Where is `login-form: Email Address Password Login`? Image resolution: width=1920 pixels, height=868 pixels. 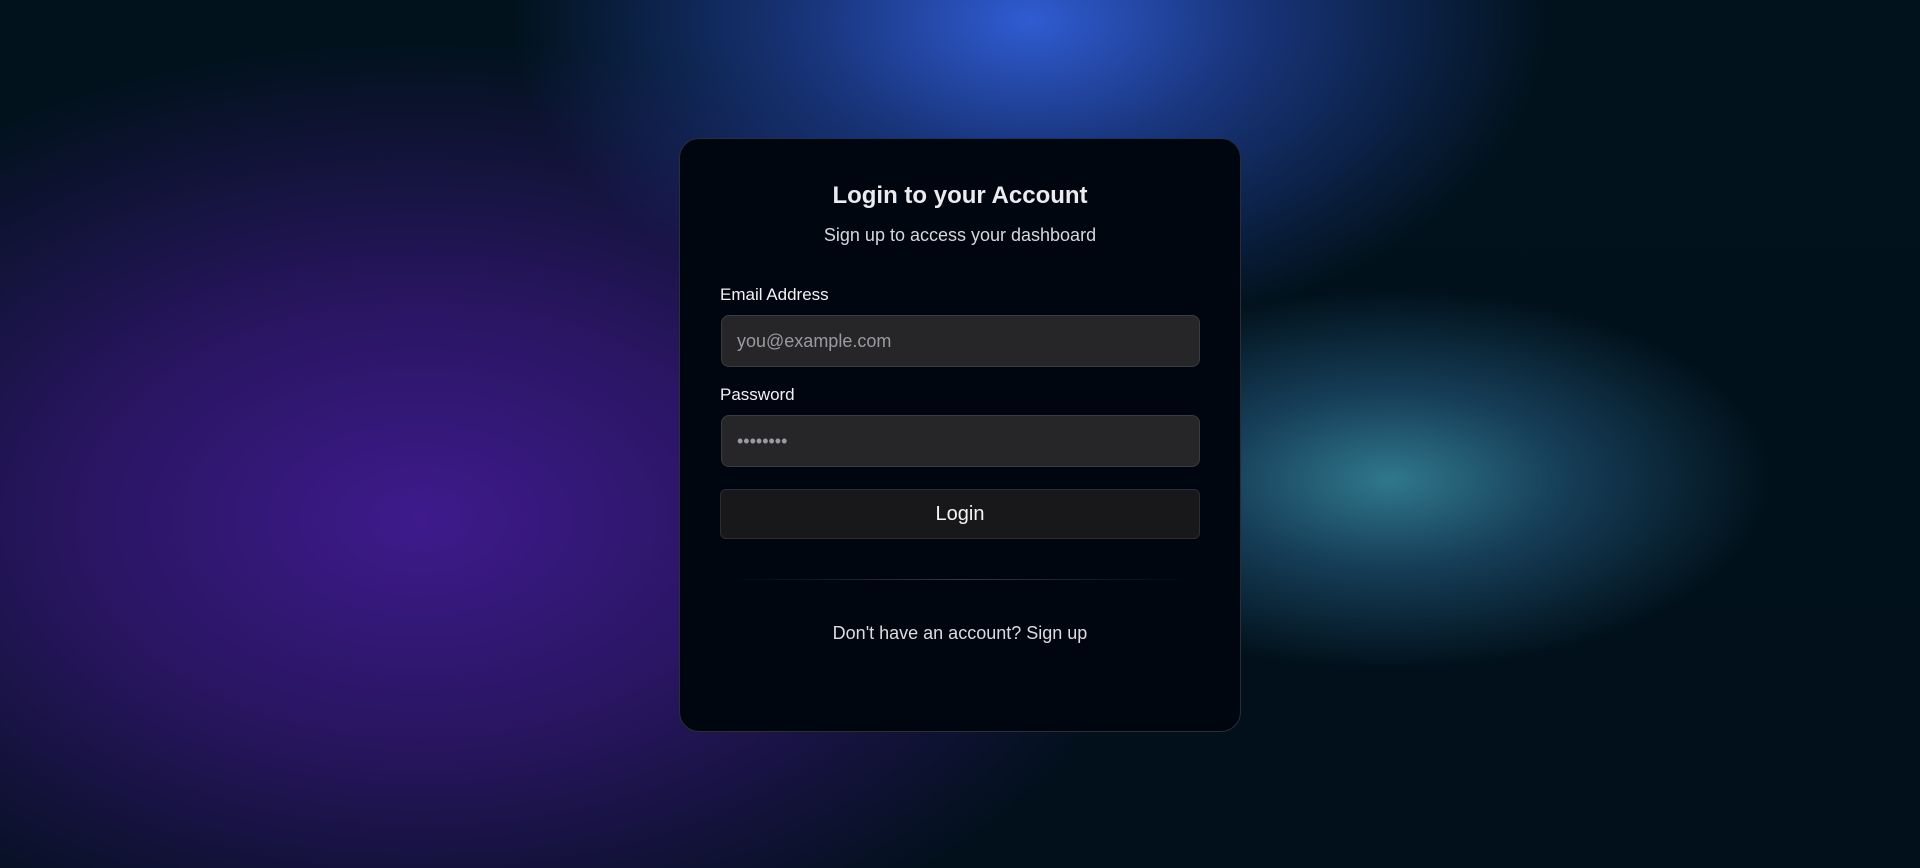
login-form: Email Address Password Login is located at coordinates (960, 412).